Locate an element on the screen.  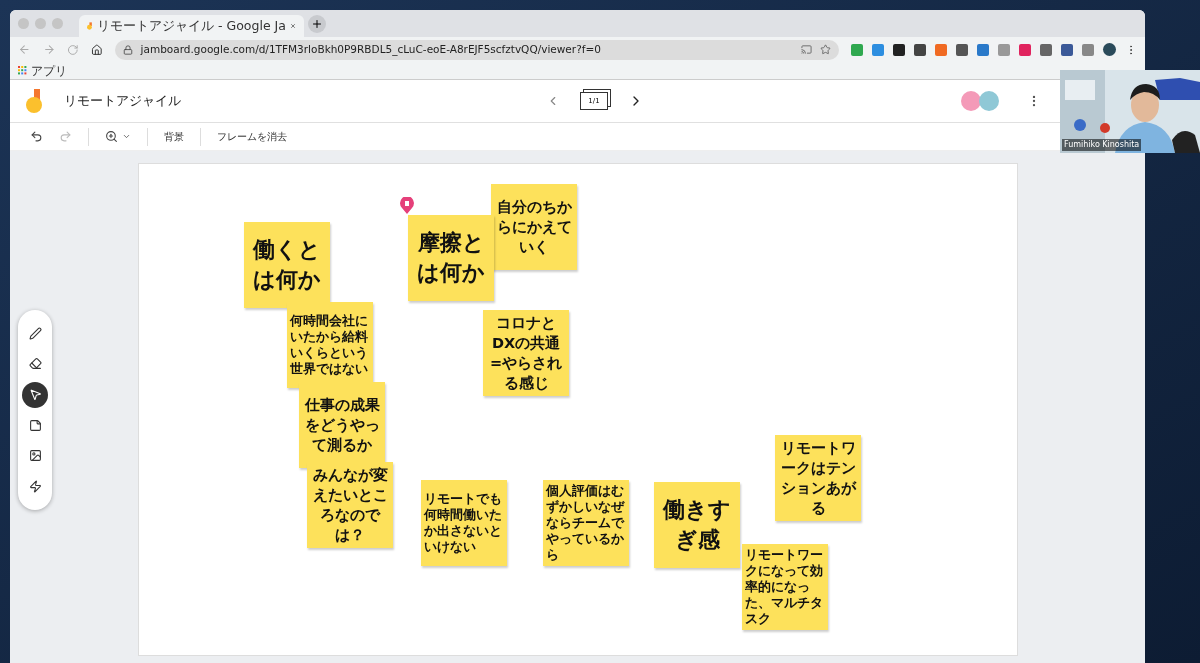
toolbar-button: フレームを消去 is located at coordinates (252, 136).